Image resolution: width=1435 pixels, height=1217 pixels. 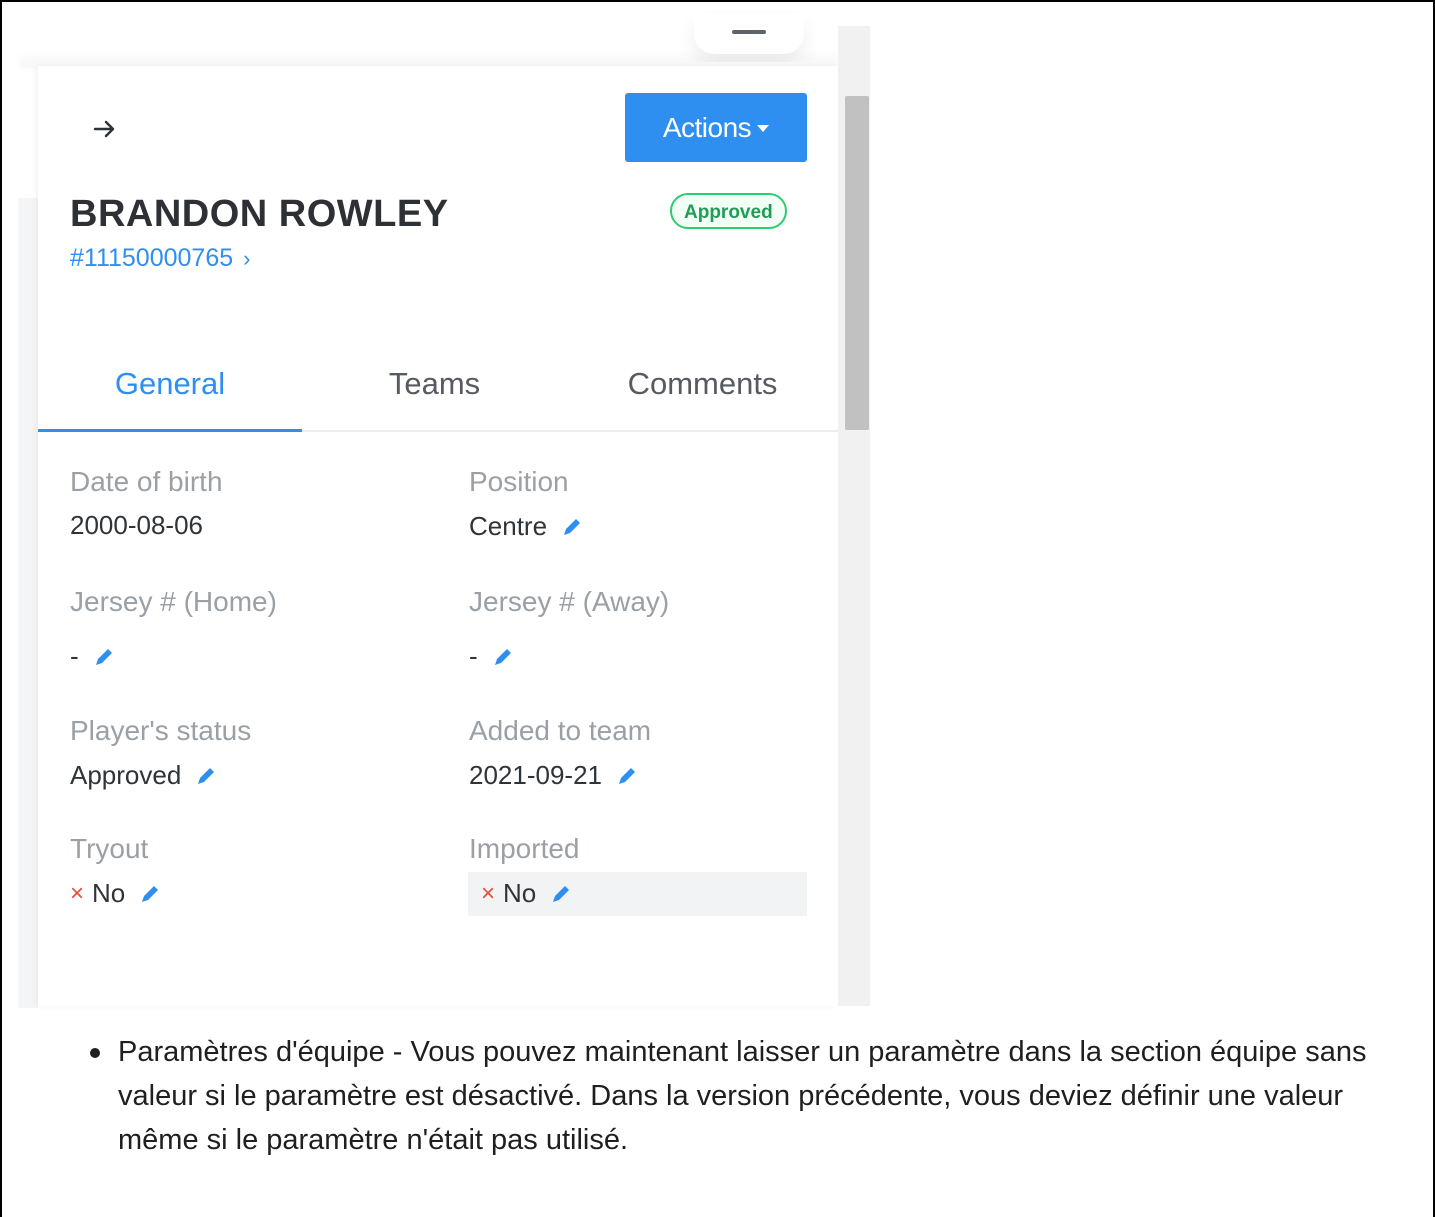 I want to click on close-panel-button, so click(x=105, y=129).